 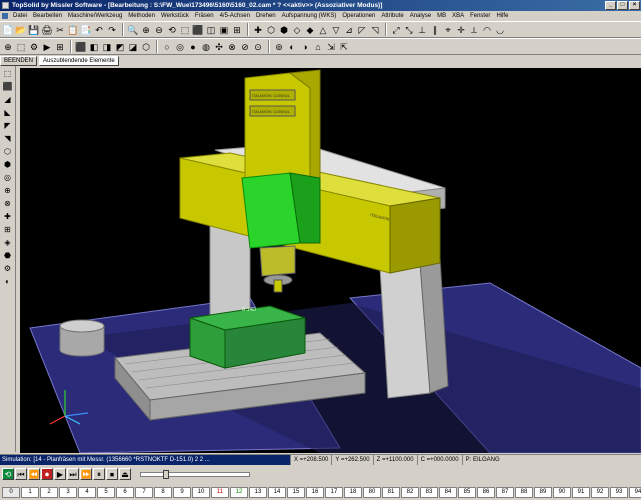 I want to click on menu-bearbeiten: Bearbeiten, so click(x=47, y=16).